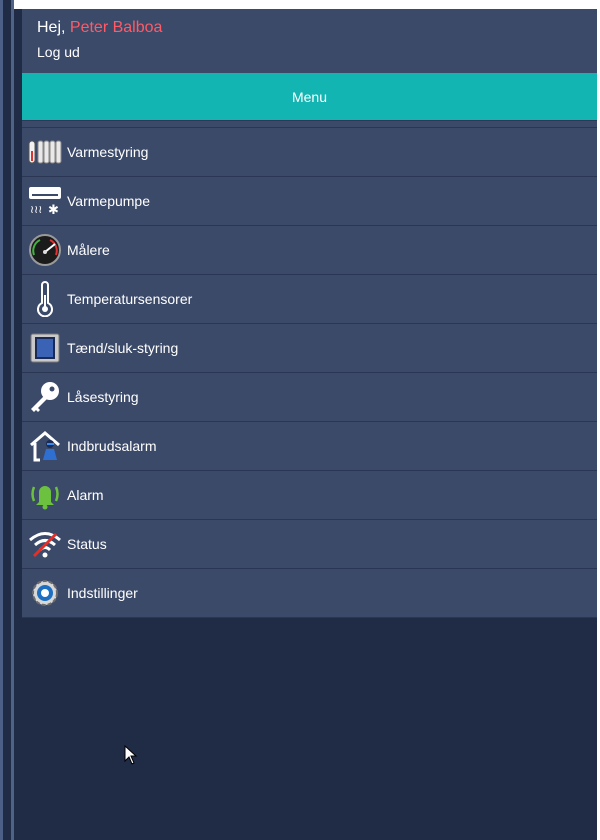  What do you see at coordinates (44, 201) in the screenshot?
I see `heat-pump-icon: ≀≀≀ ✱` at bounding box center [44, 201].